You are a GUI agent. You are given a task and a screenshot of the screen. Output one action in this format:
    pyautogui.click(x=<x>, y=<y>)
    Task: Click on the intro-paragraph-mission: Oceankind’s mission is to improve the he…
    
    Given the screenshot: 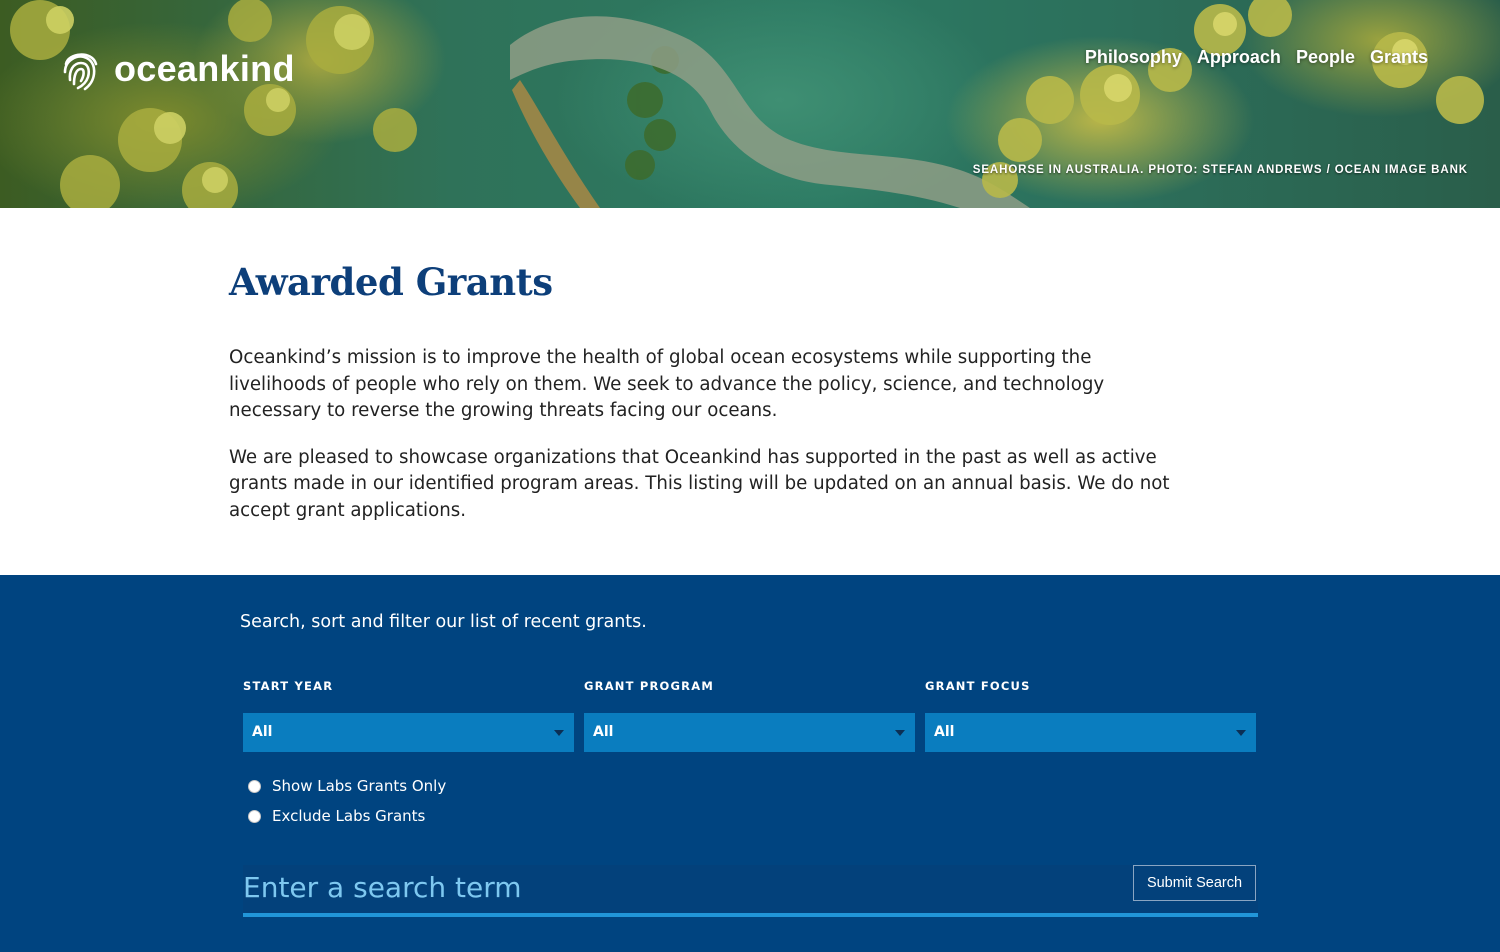 What is the action you would take?
    pyautogui.click(x=667, y=384)
    